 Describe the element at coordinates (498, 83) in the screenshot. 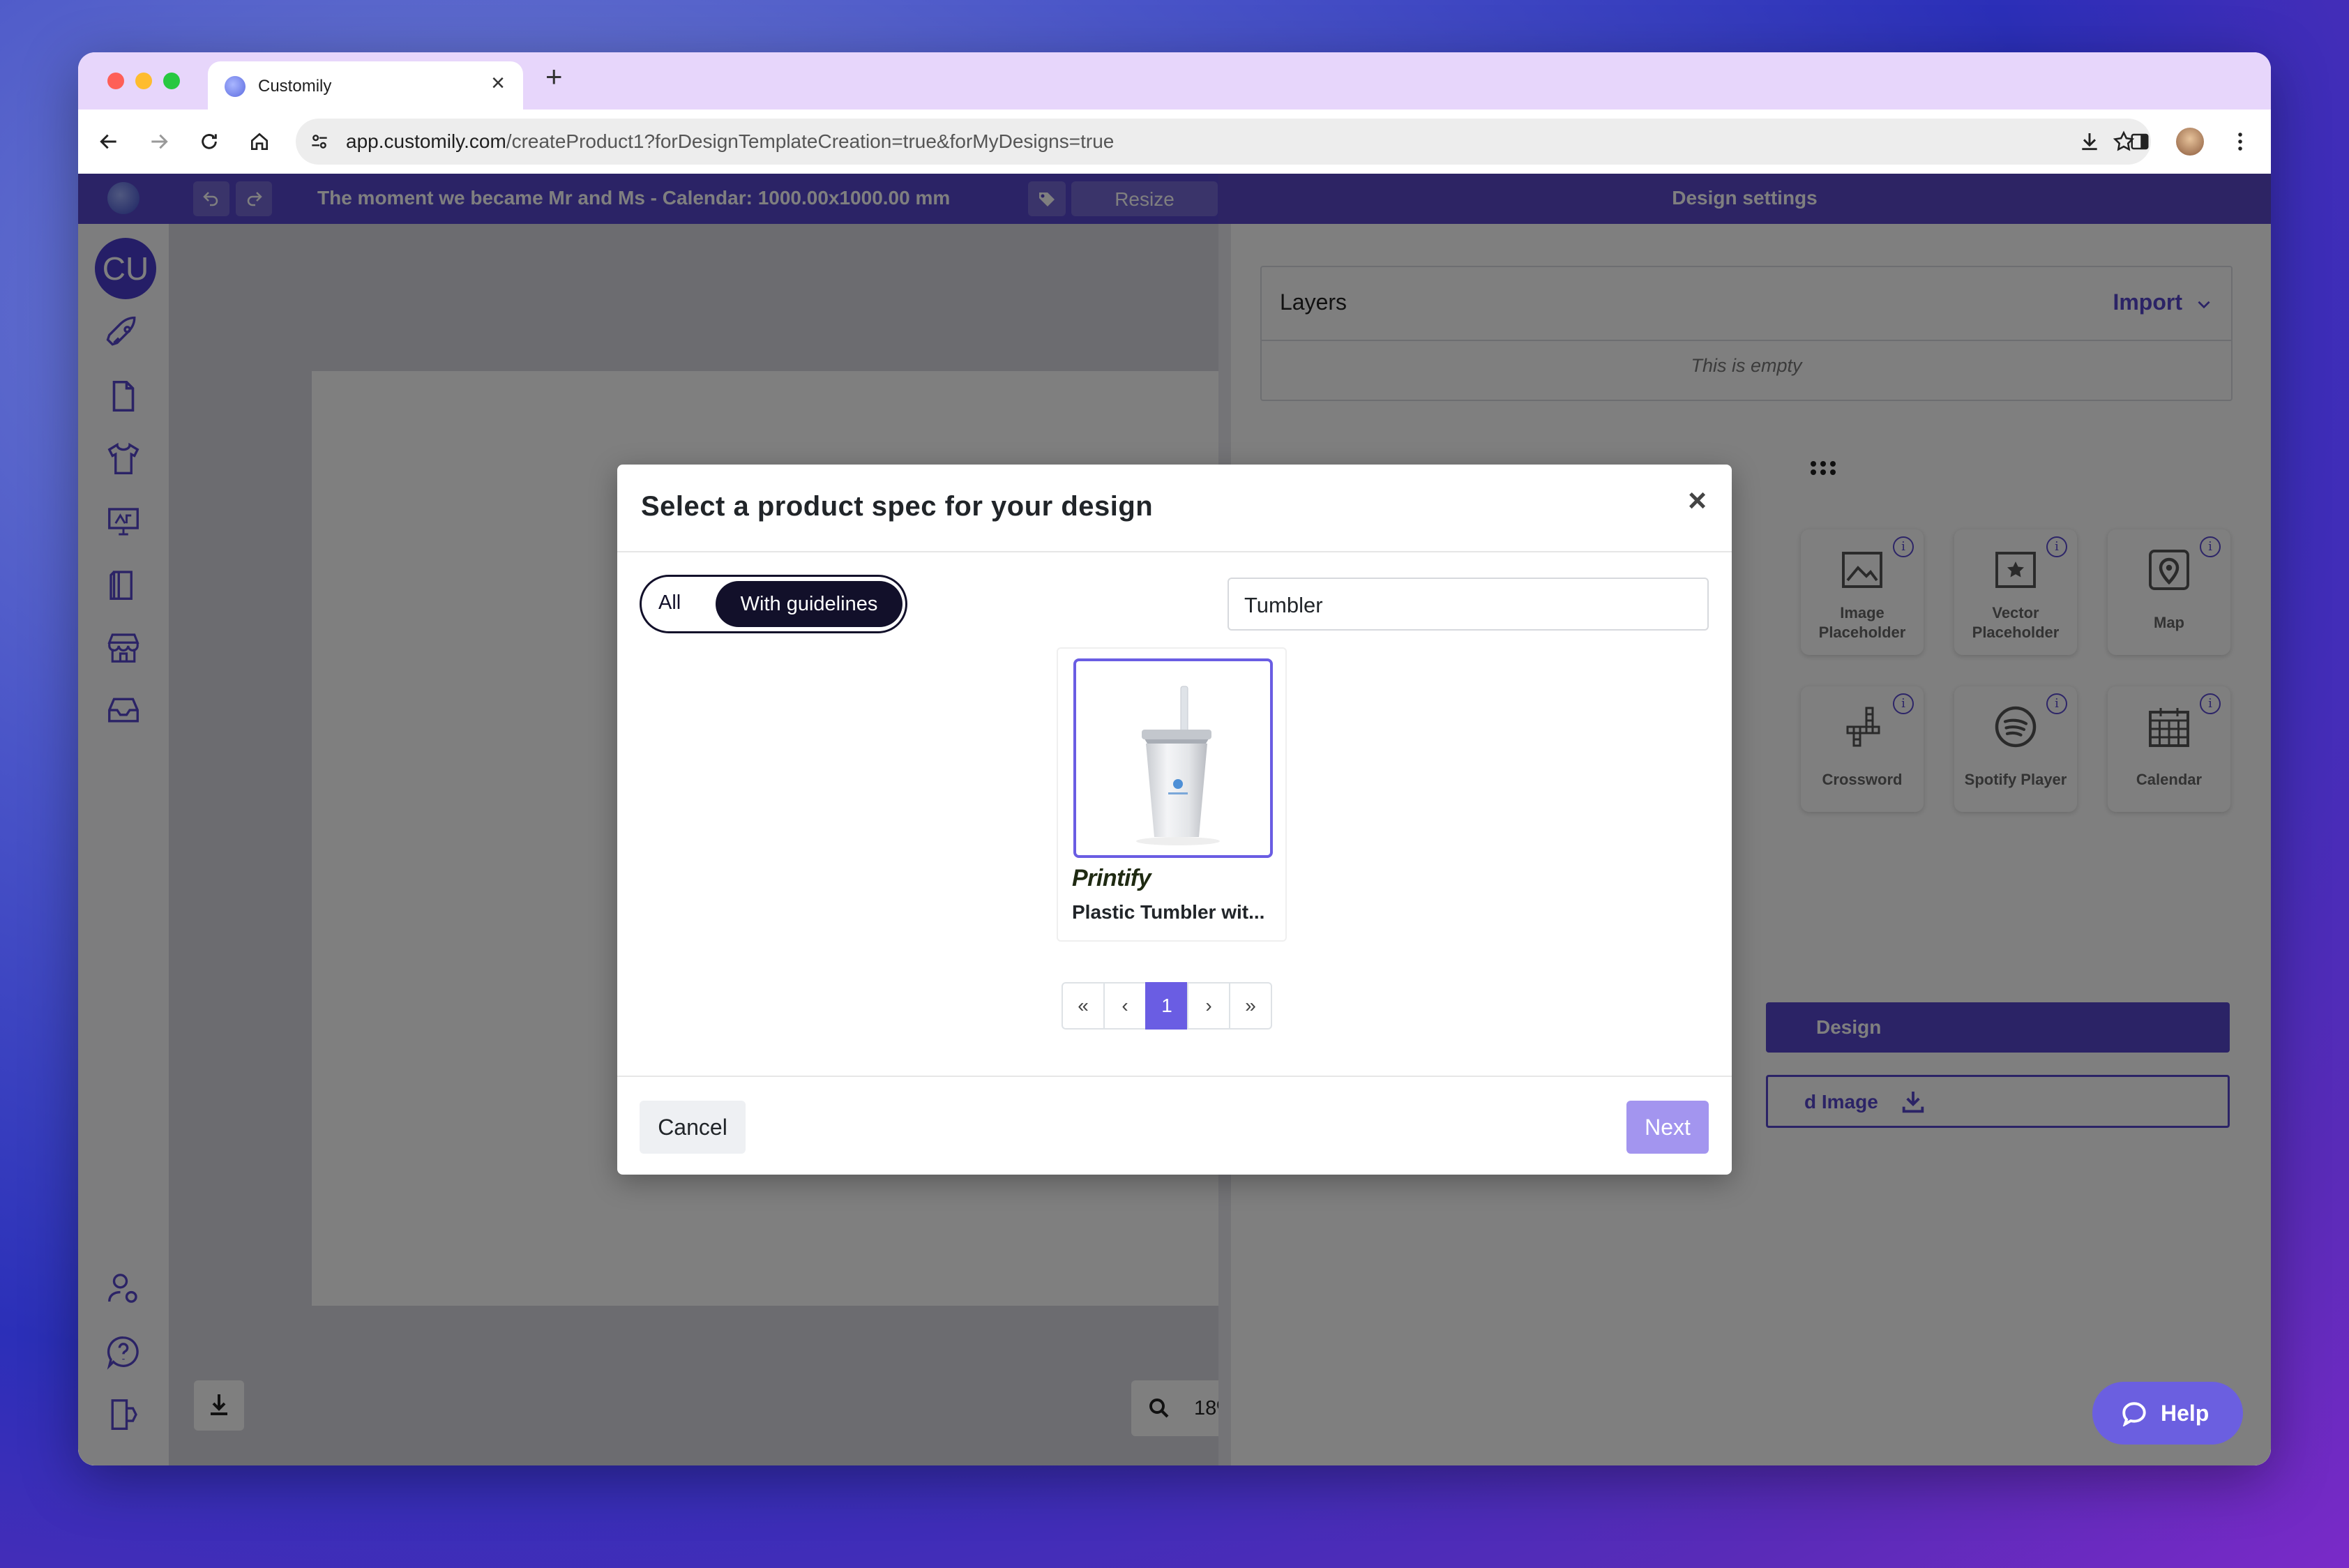

I see `tab-close-icon: ×` at that location.